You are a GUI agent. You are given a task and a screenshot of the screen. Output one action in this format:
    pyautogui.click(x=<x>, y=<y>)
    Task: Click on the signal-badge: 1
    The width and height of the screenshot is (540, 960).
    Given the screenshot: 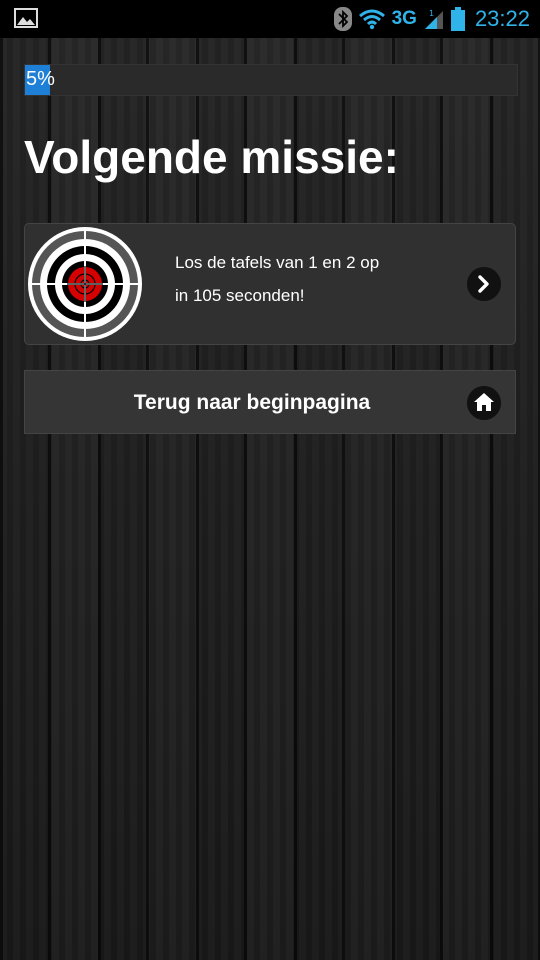 What is the action you would take?
    pyautogui.click(x=431, y=13)
    